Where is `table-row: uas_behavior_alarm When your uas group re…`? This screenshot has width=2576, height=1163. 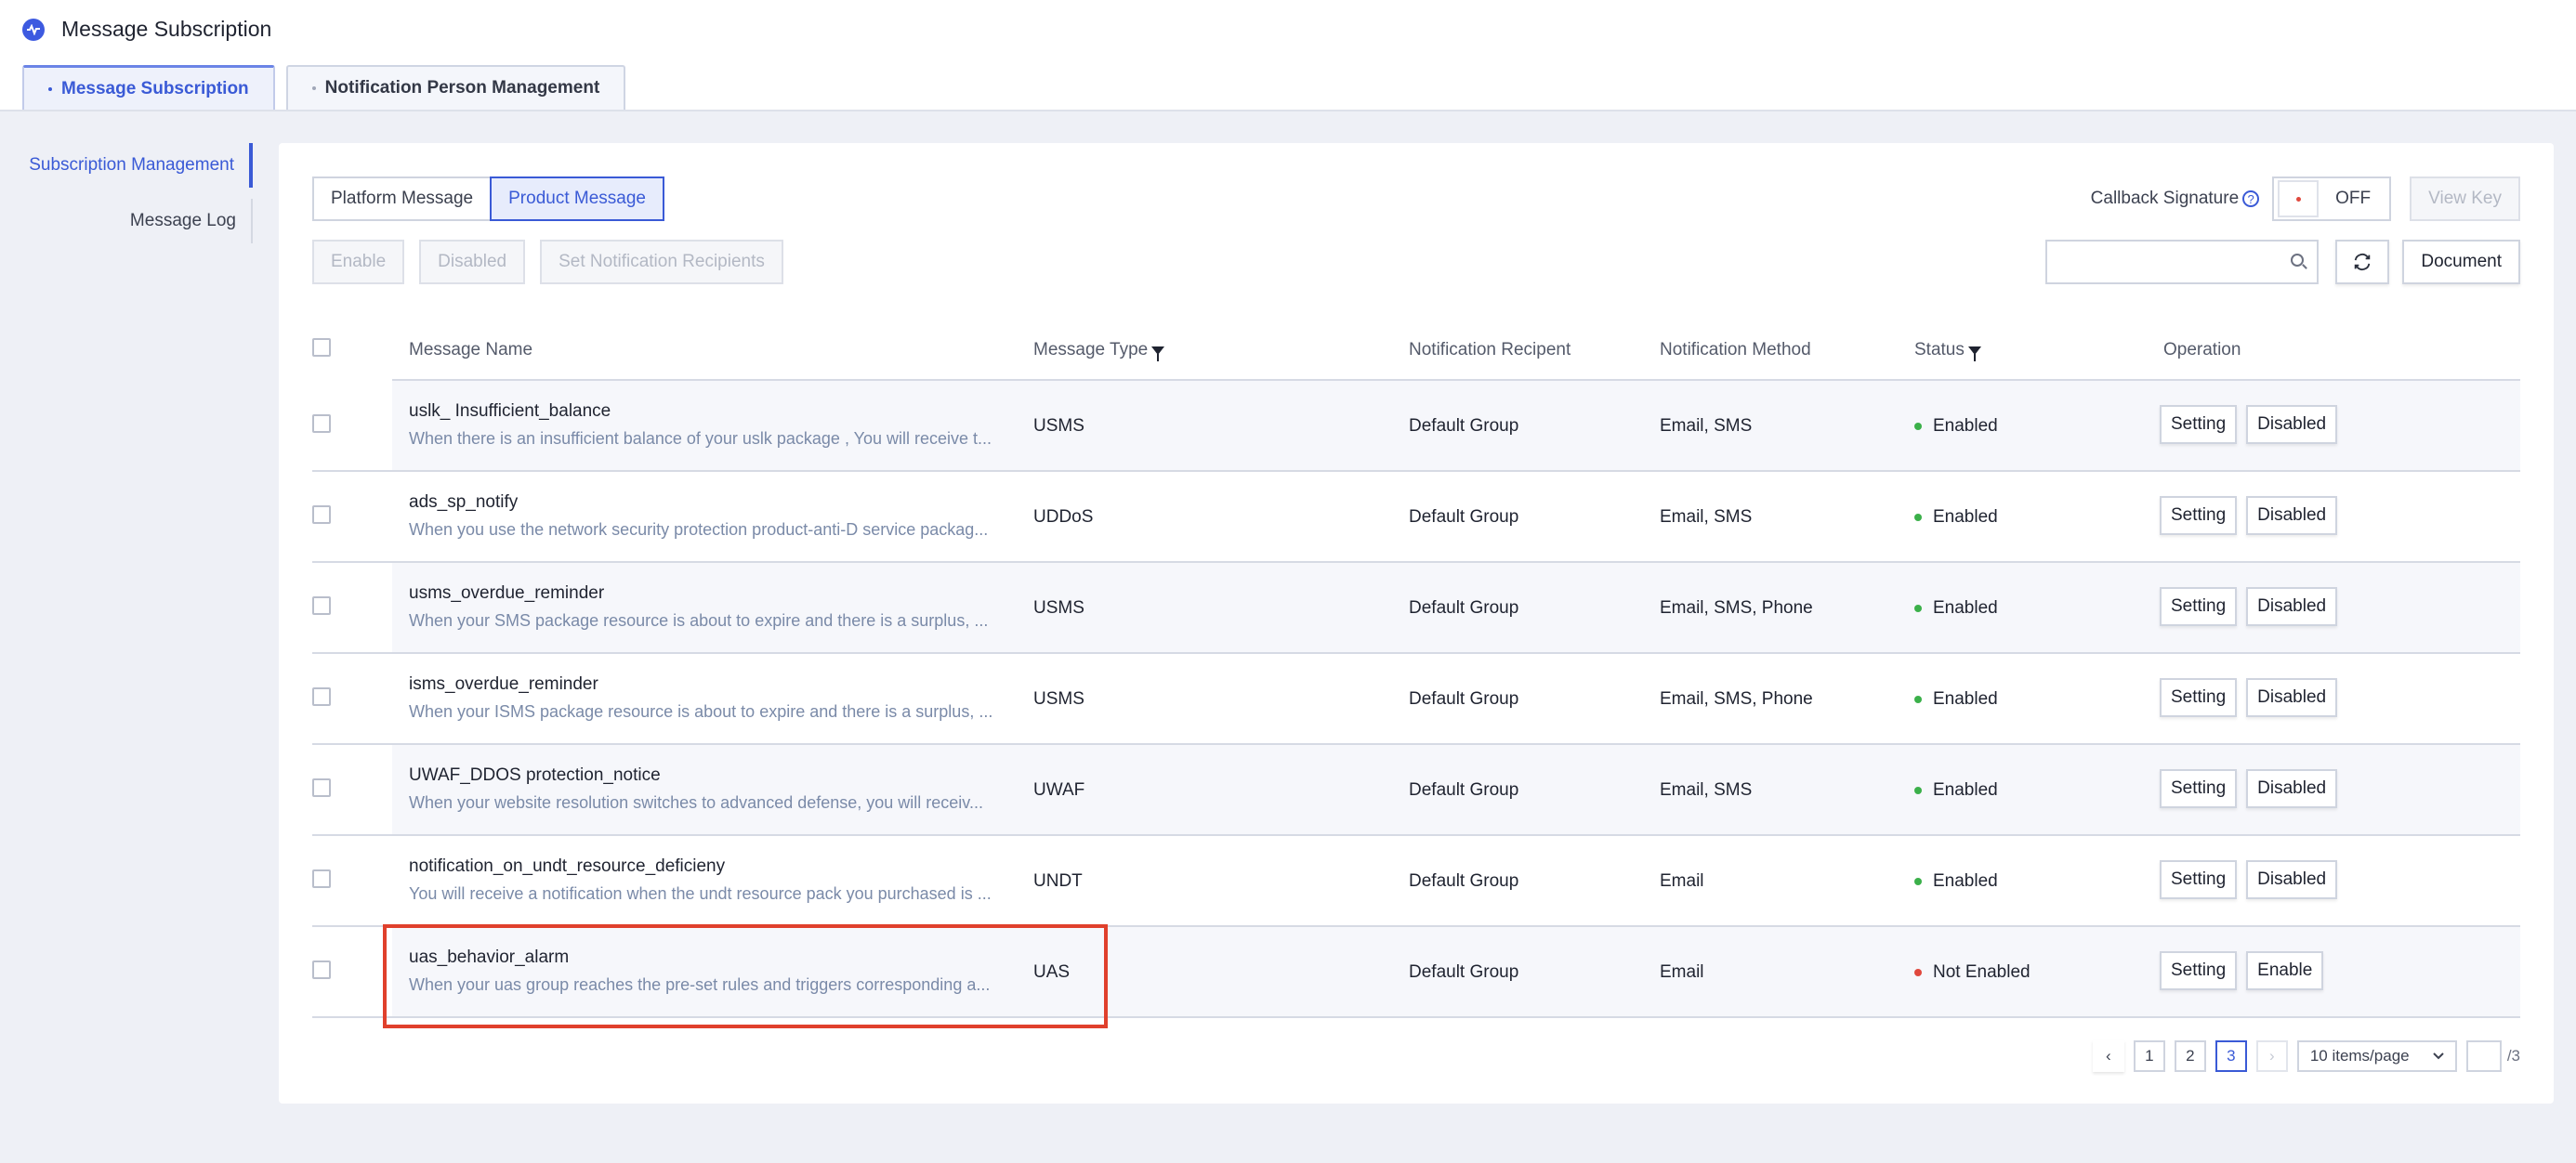
table-row: uas_behavior_alarm When your uas group re… is located at coordinates (1416, 972).